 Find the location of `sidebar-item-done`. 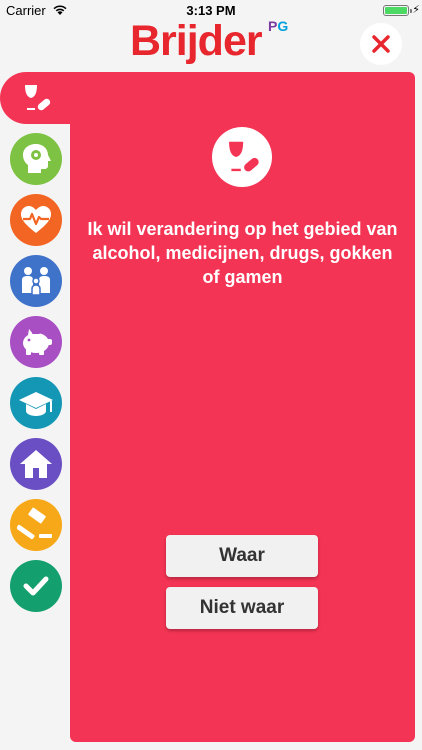

sidebar-item-done is located at coordinates (36, 586).